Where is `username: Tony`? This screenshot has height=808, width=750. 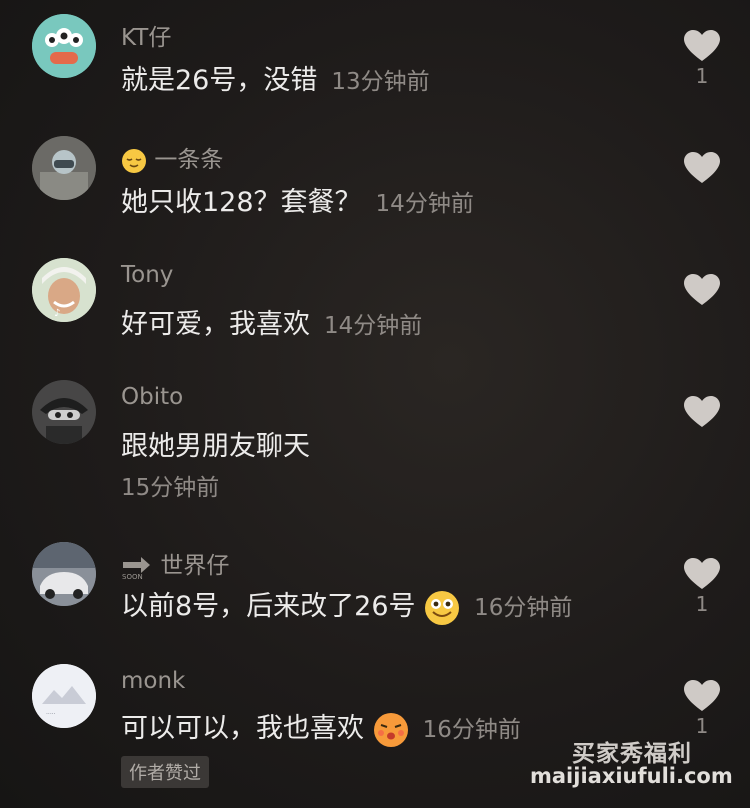 username: Tony is located at coordinates (147, 275).